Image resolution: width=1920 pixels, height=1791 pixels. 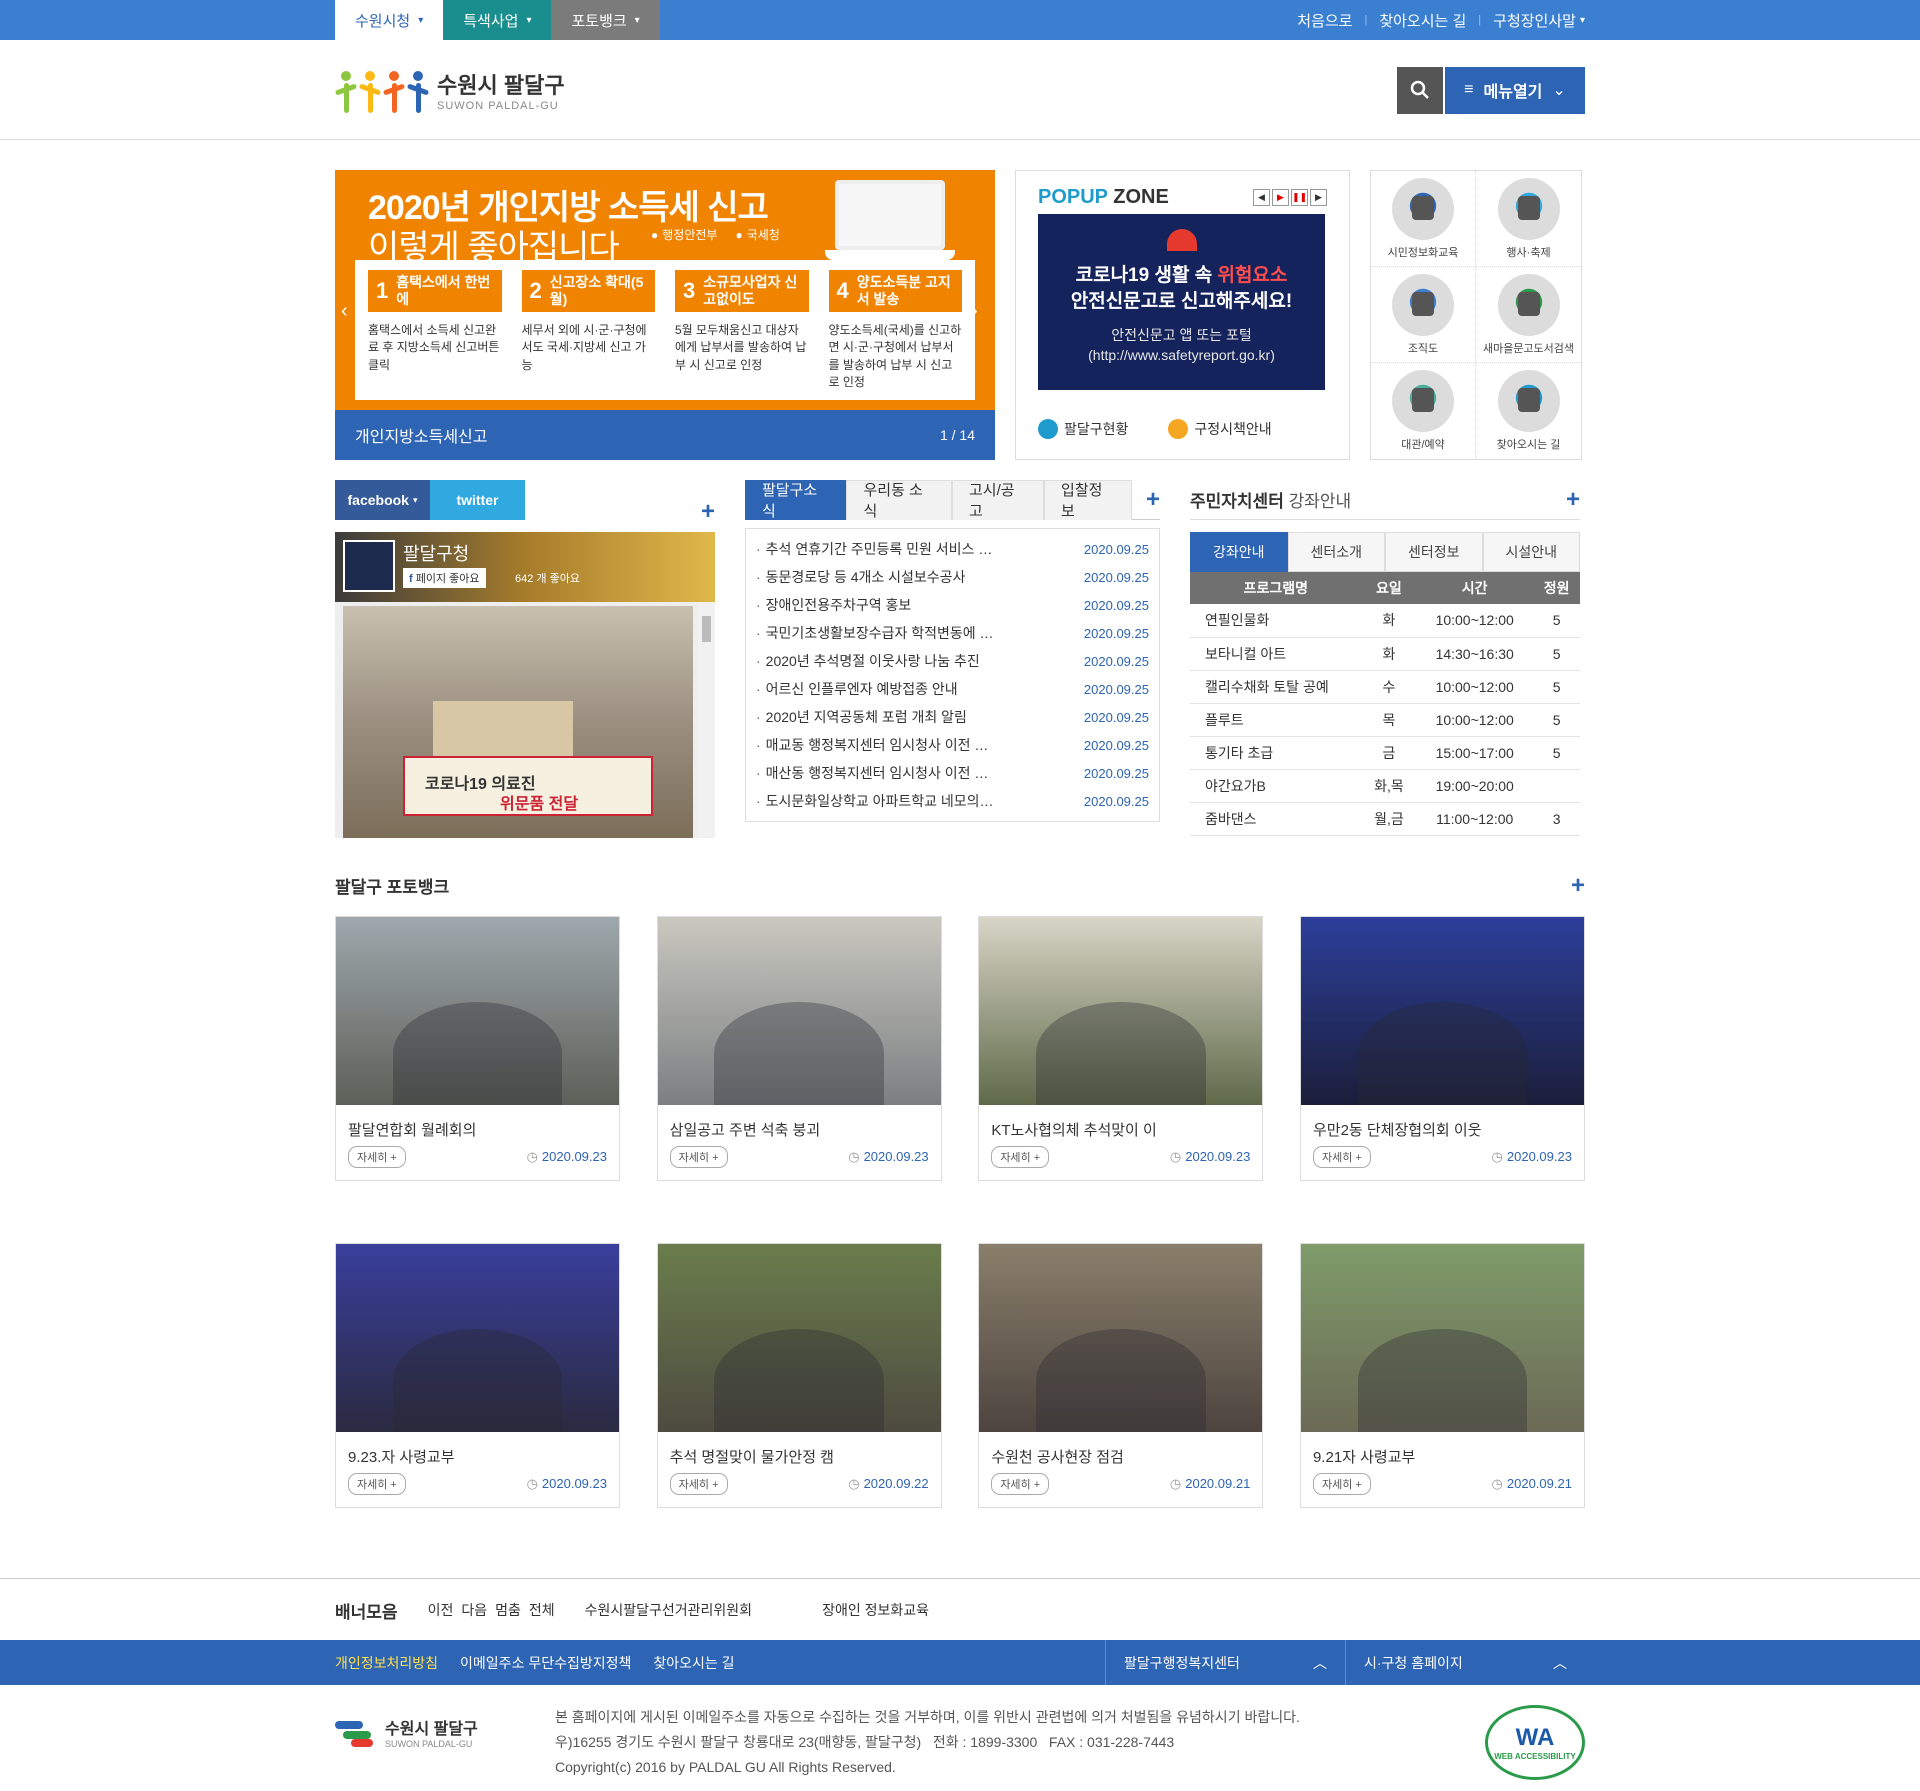 What do you see at coordinates (497, 20) in the screenshot?
I see `tab-special-projects: 특색사업 ▾` at bounding box center [497, 20].